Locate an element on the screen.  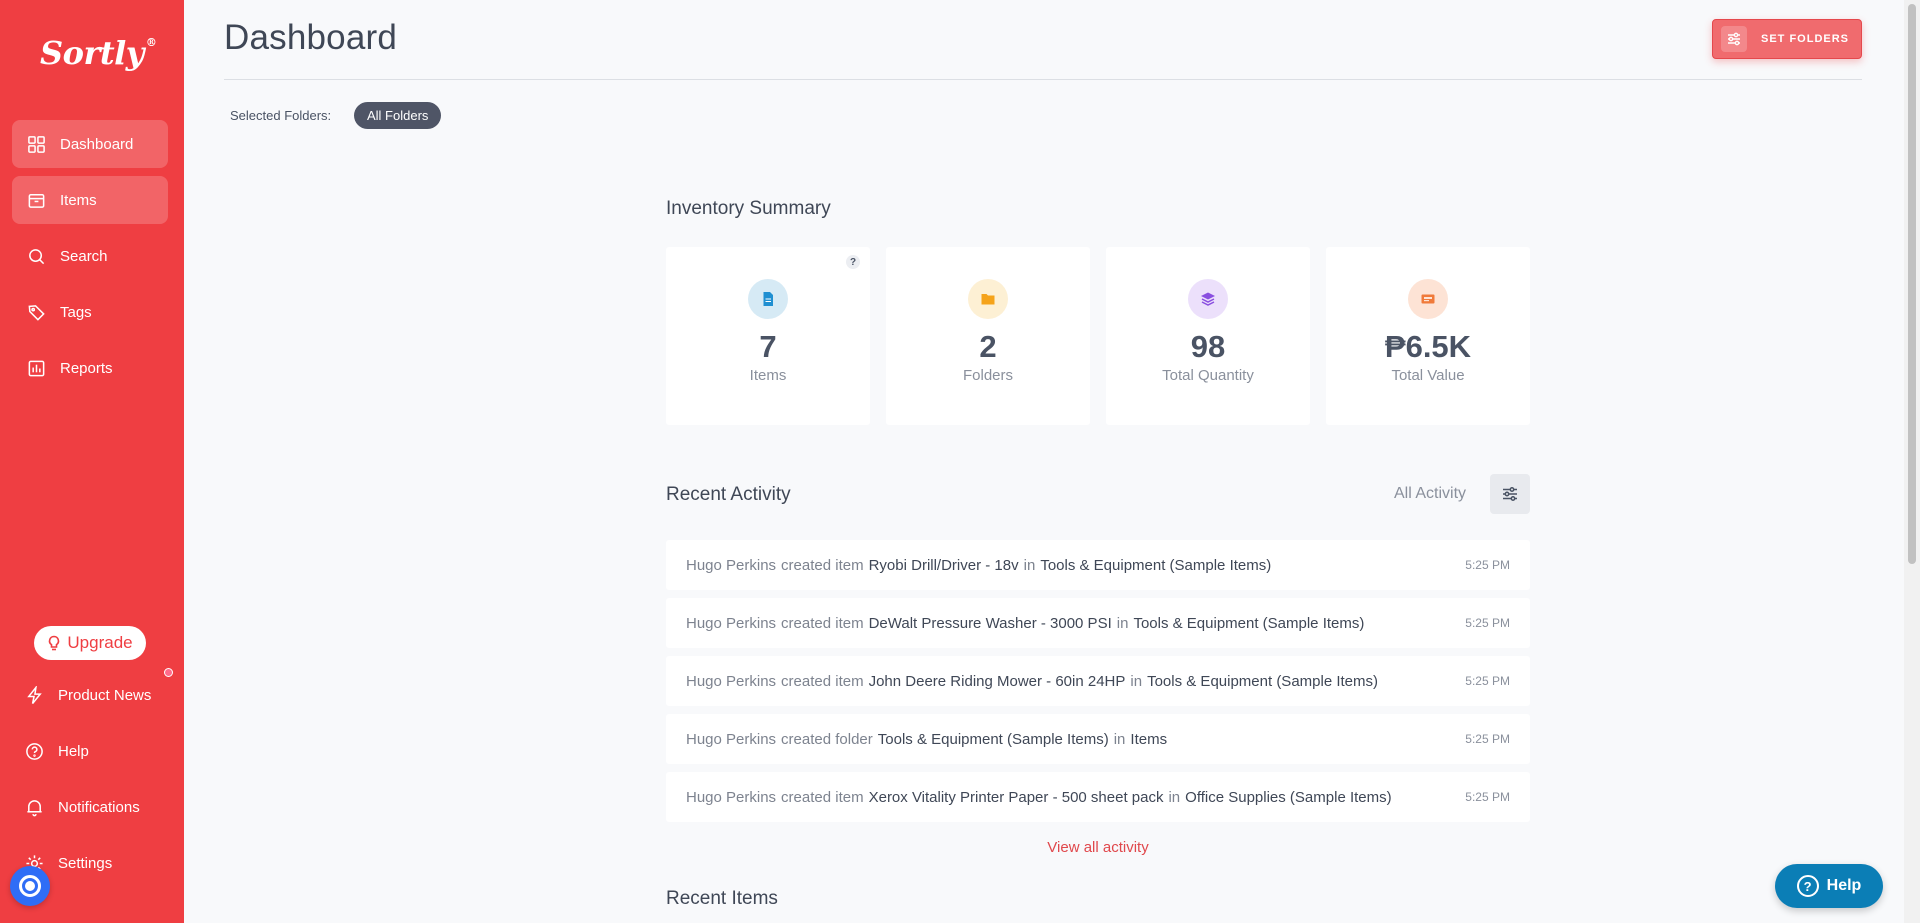
sortly-logo: Sortly ® is located at coordinates (98, 53).